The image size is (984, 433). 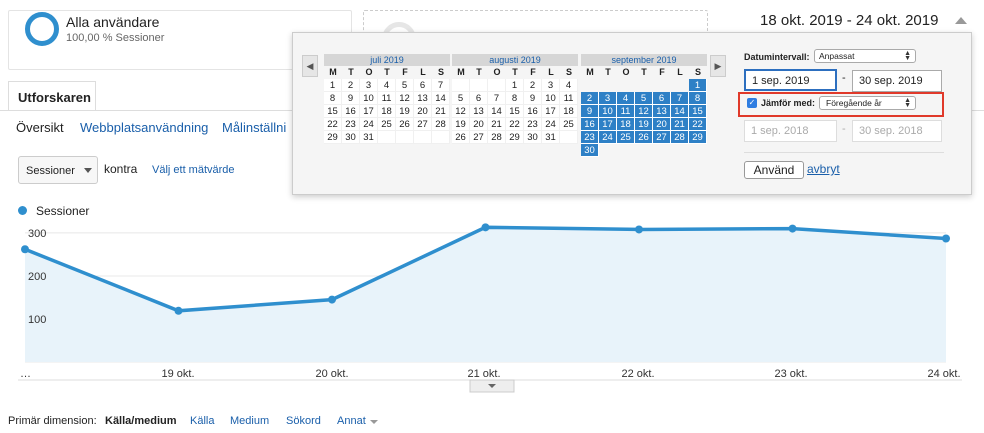 What do you see at coordinates (790, 131) in the screenshot?
I see `compare-start-input: 1 sep. 2018` at bounding box center [790, 131].